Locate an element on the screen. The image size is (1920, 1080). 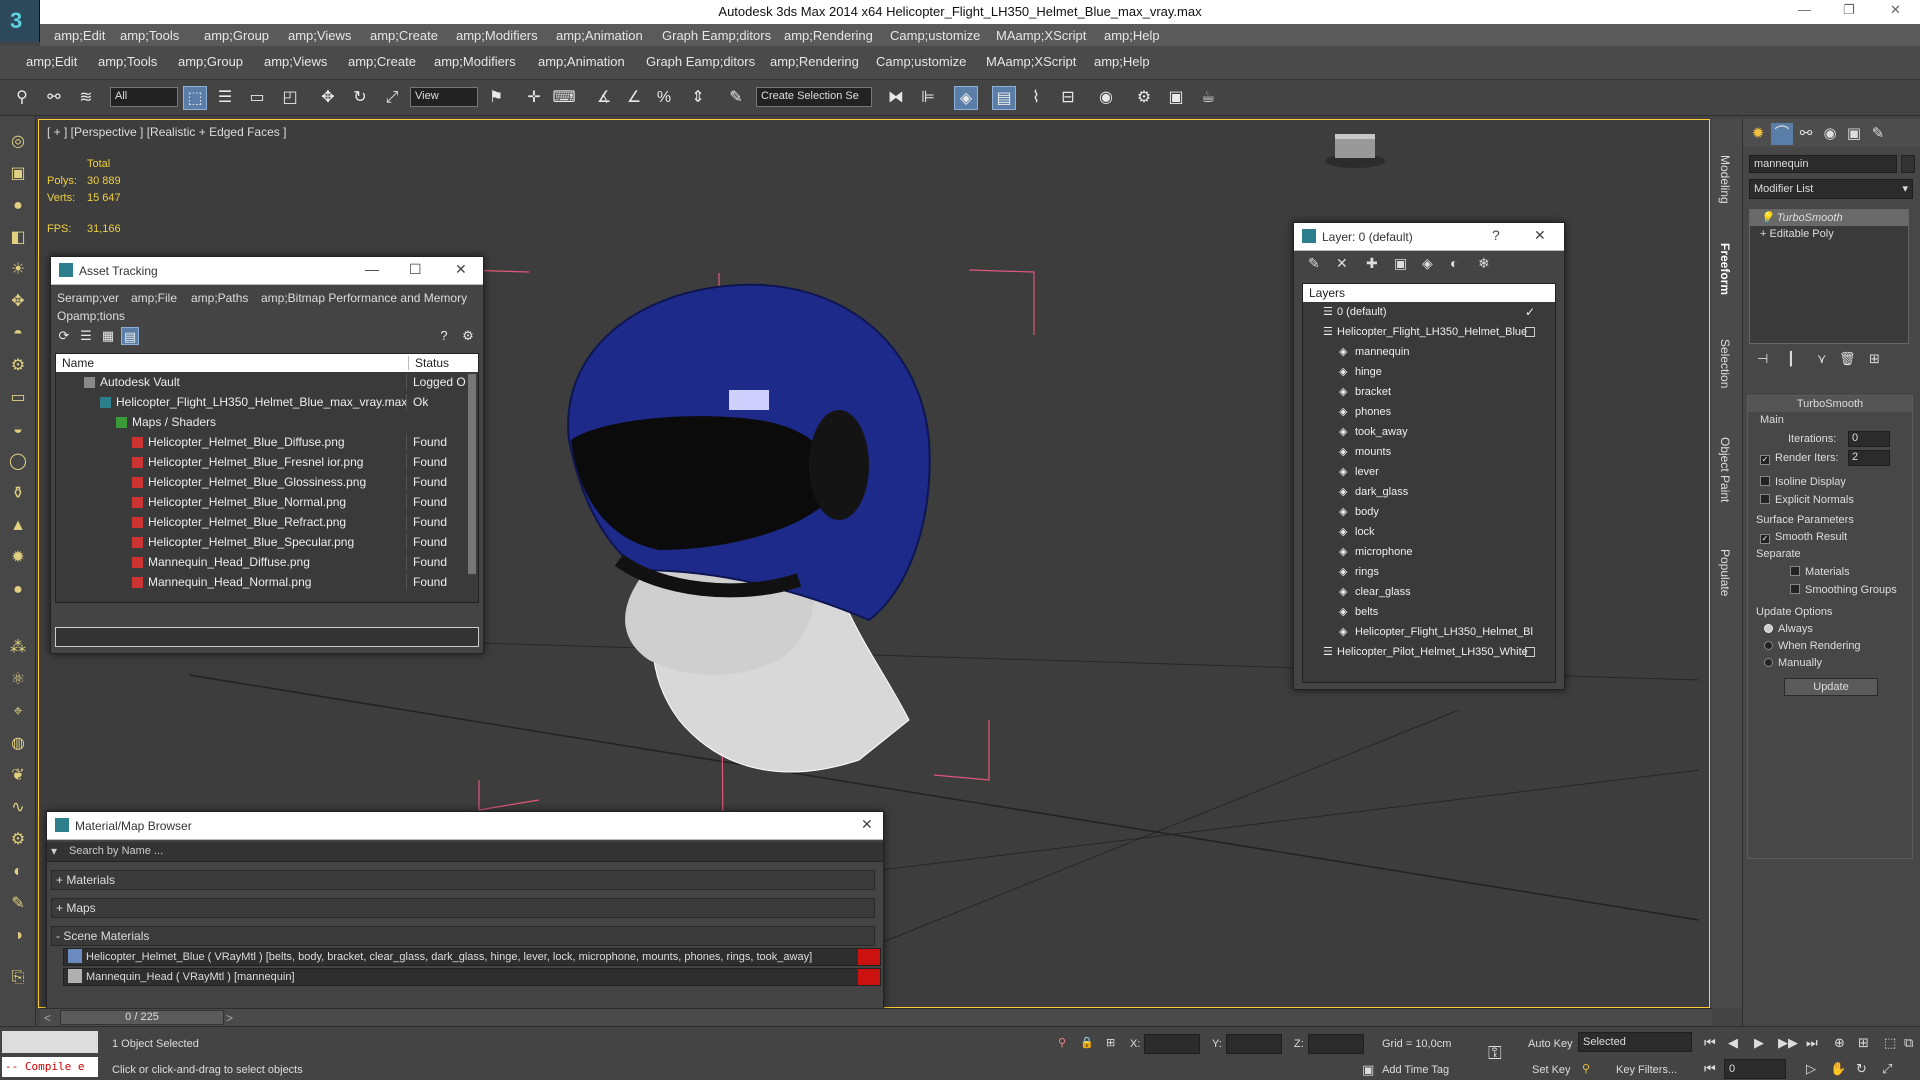
chevron-down-icon: ▾ is located at coordinates (54, 851).